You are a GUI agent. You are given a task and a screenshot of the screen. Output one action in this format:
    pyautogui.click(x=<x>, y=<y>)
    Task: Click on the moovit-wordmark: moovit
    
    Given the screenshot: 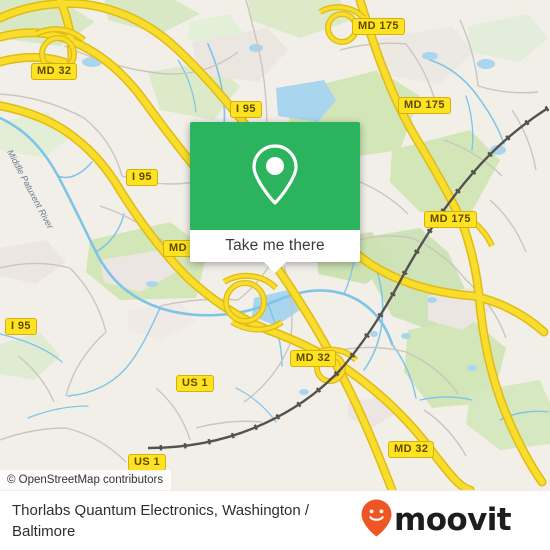 What is the action you would take?
    pyautogui.click(x=453, y=520)
    